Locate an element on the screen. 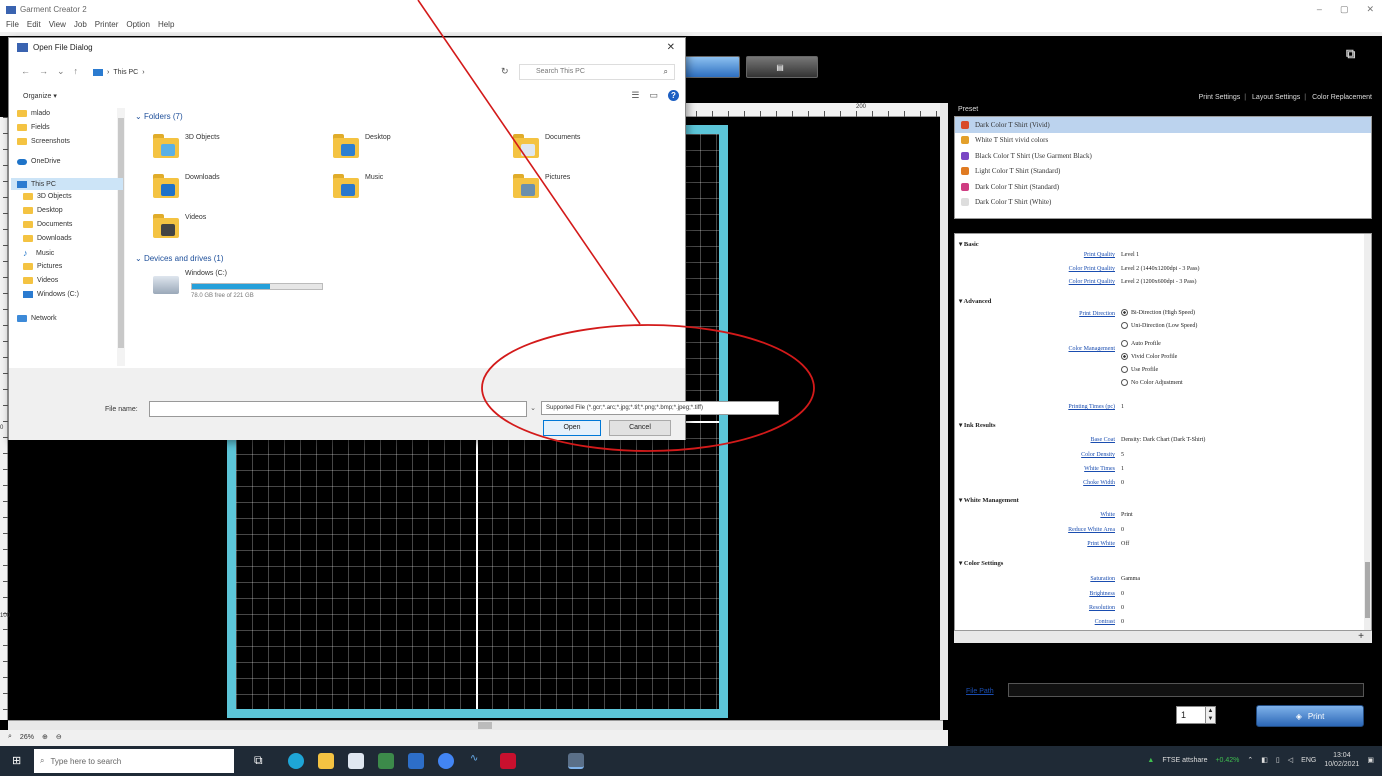 Image resolution: width=1382 pixels, height=776 pixels. app-icon-wave: ∿ is located at coordinates (478, 761).